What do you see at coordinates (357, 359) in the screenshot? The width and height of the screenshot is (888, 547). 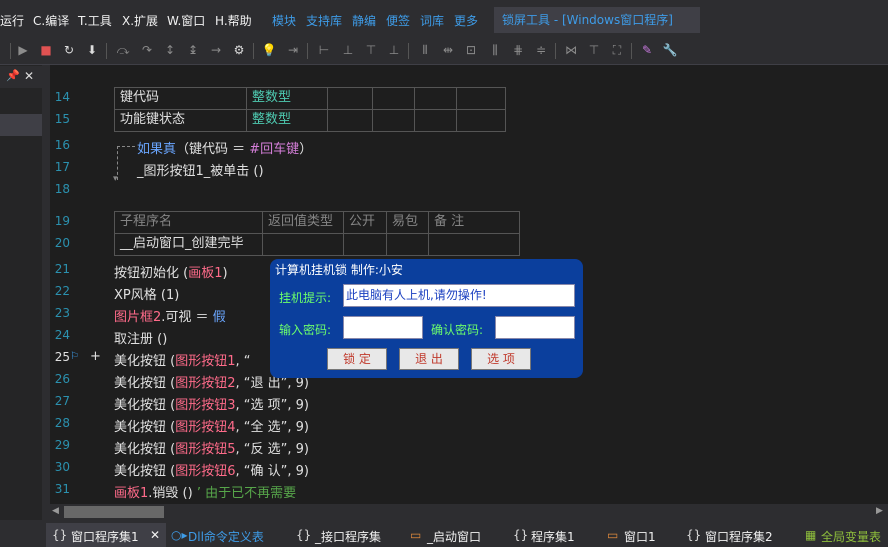 I see `lock-button: 锁 定` at bounding box center [357, 359].